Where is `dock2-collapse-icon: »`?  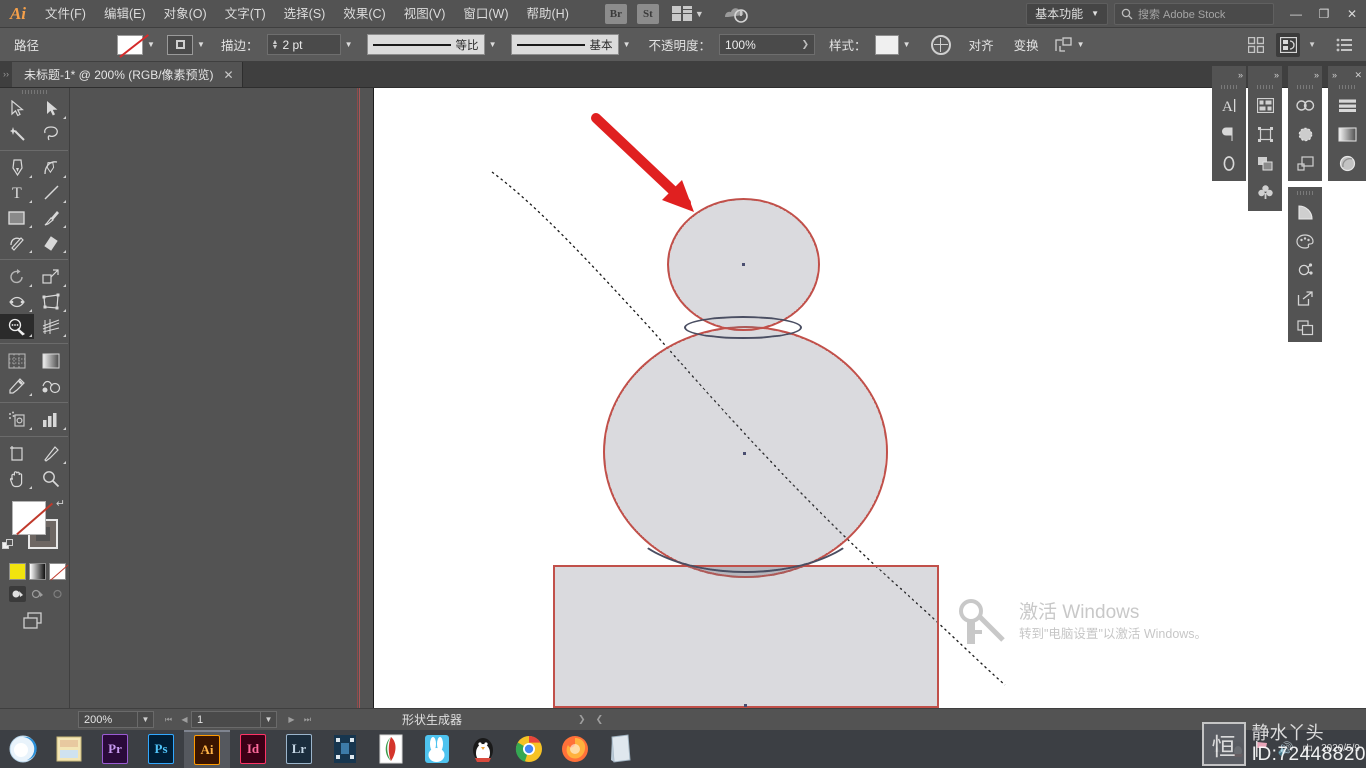 dock2-collapse-icon: » is located at coordinates (1265, 75).